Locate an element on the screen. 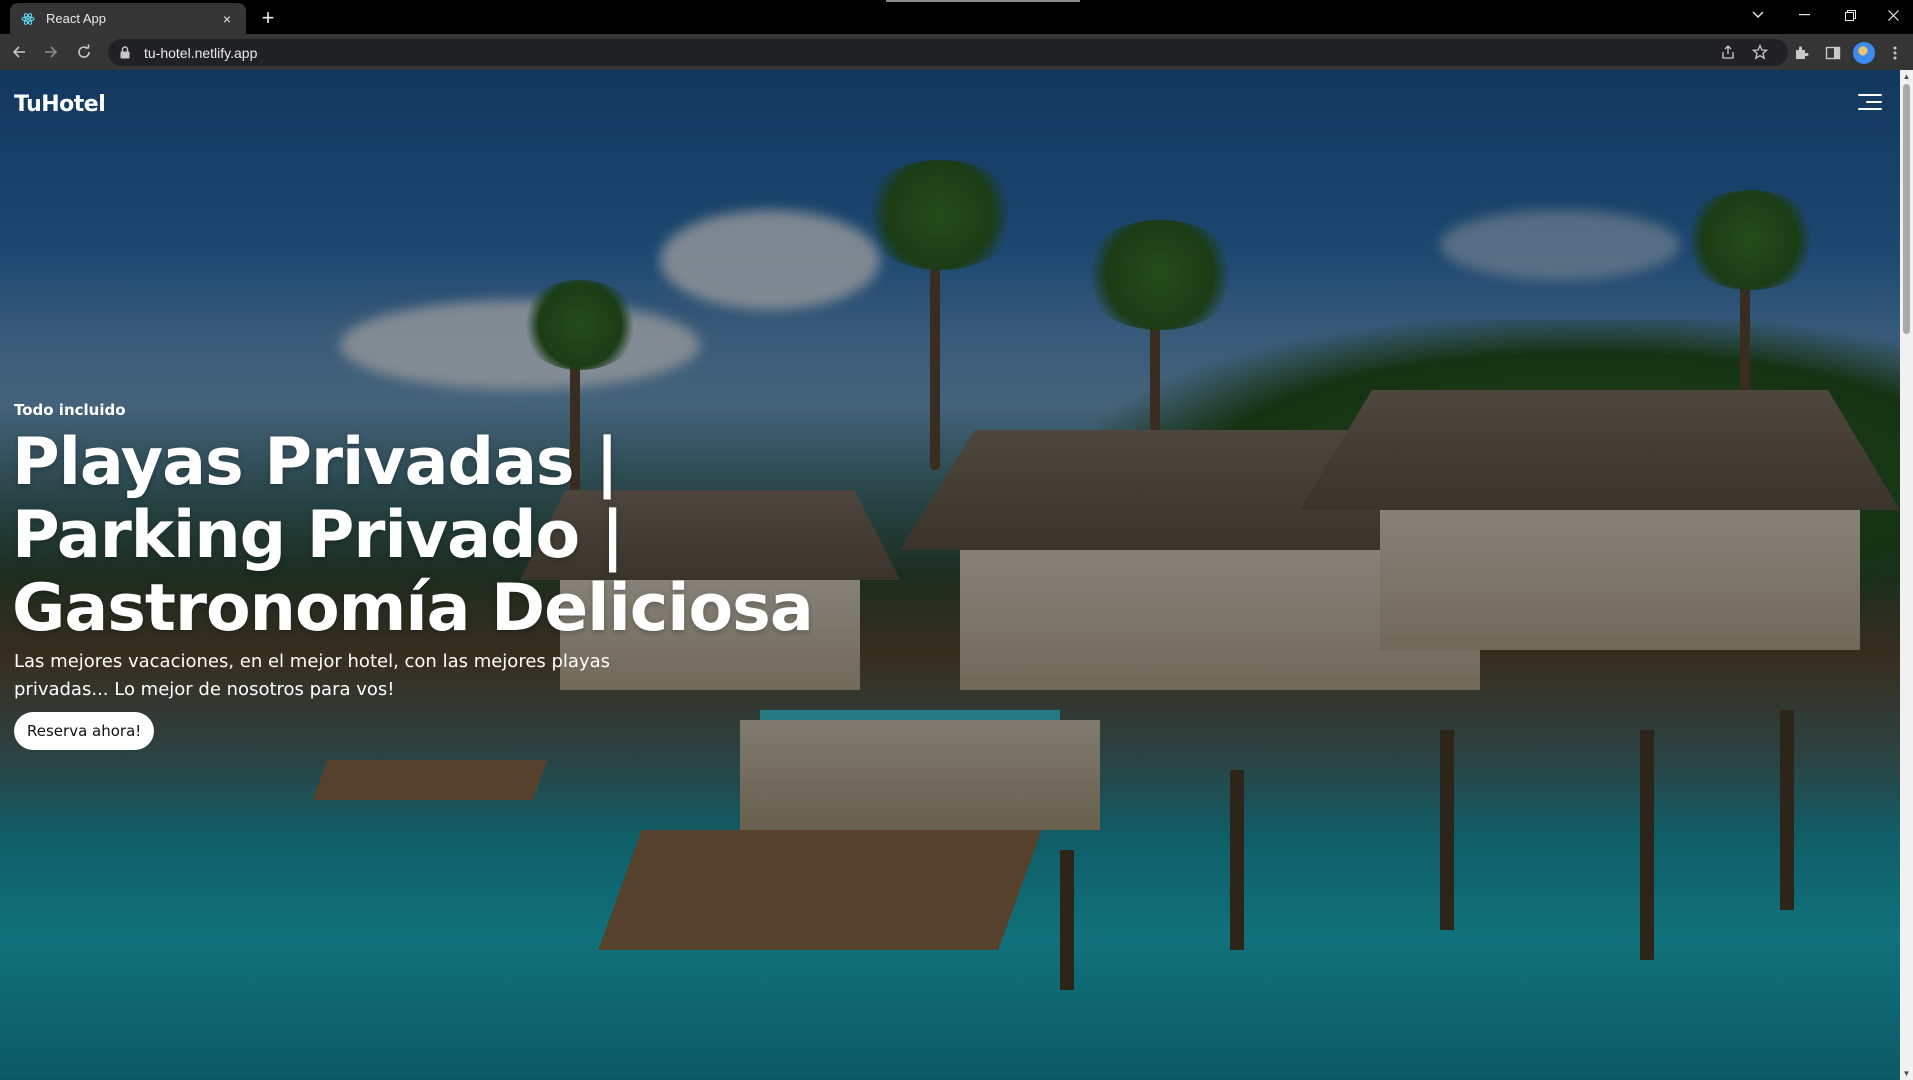 The image size is (1913, 1080). star-icon is located at coordinates (1760, 52).